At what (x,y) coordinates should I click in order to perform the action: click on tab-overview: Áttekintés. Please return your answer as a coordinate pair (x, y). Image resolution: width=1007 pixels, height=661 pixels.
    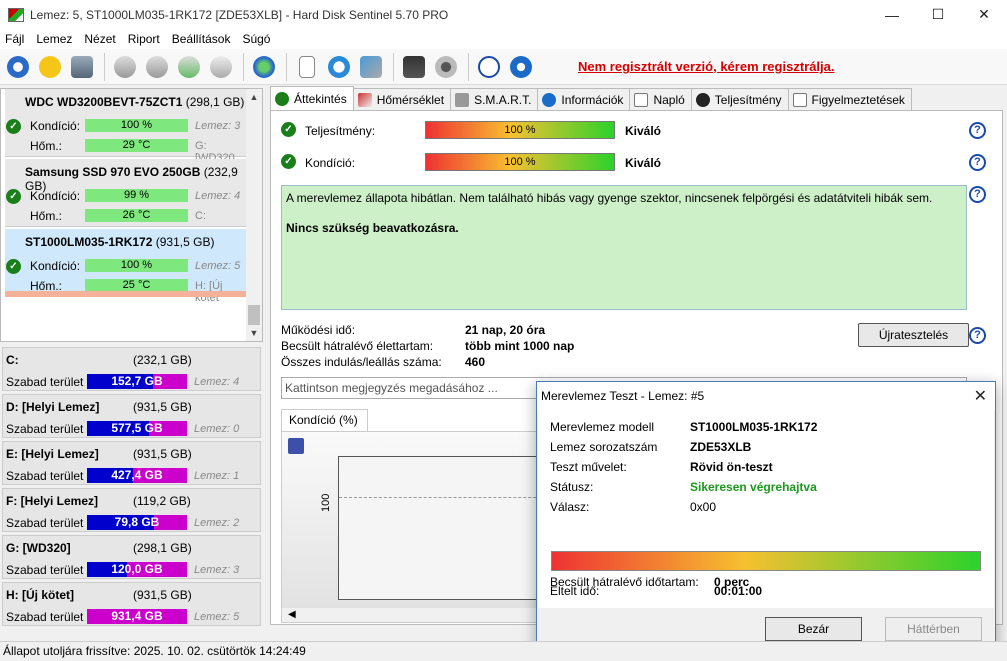
    Looking at the image, I should click on (312, 98).